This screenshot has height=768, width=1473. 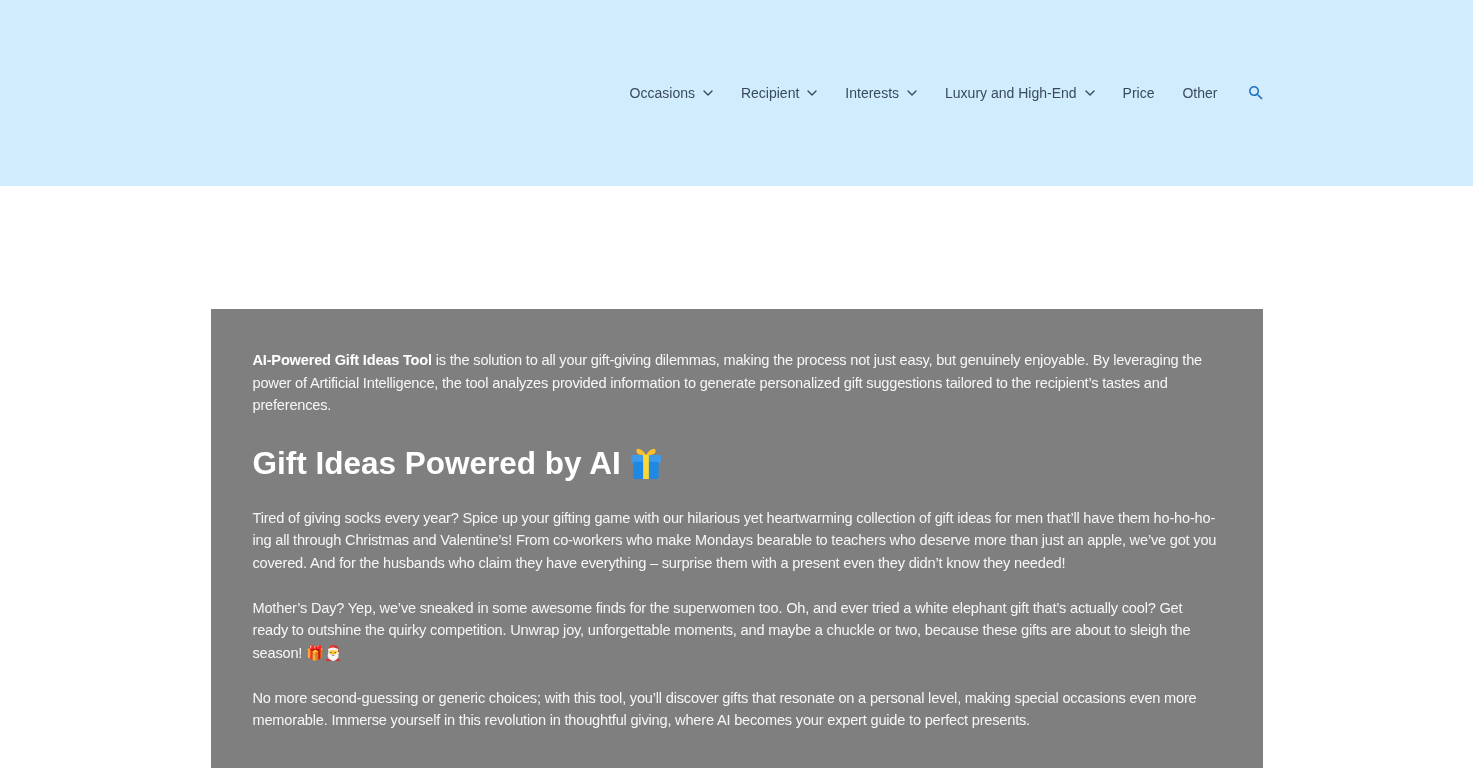 What do you see at coordinates (1200, 93) in the screenshot?
I see `nav-link: Other` at bounding box center [1200, 93].